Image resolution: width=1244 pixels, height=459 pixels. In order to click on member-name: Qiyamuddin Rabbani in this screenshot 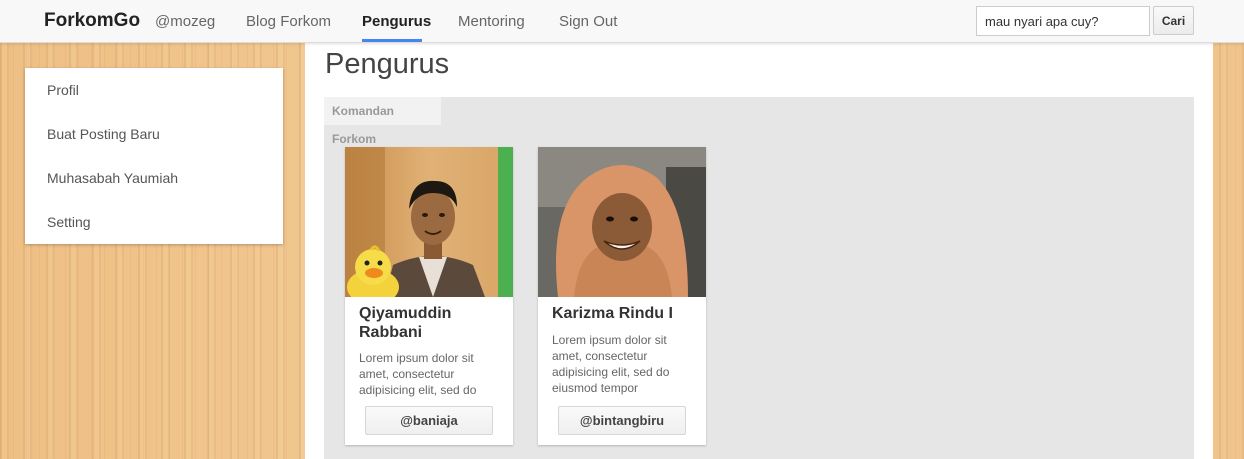, I will do `click(405, 323)`.